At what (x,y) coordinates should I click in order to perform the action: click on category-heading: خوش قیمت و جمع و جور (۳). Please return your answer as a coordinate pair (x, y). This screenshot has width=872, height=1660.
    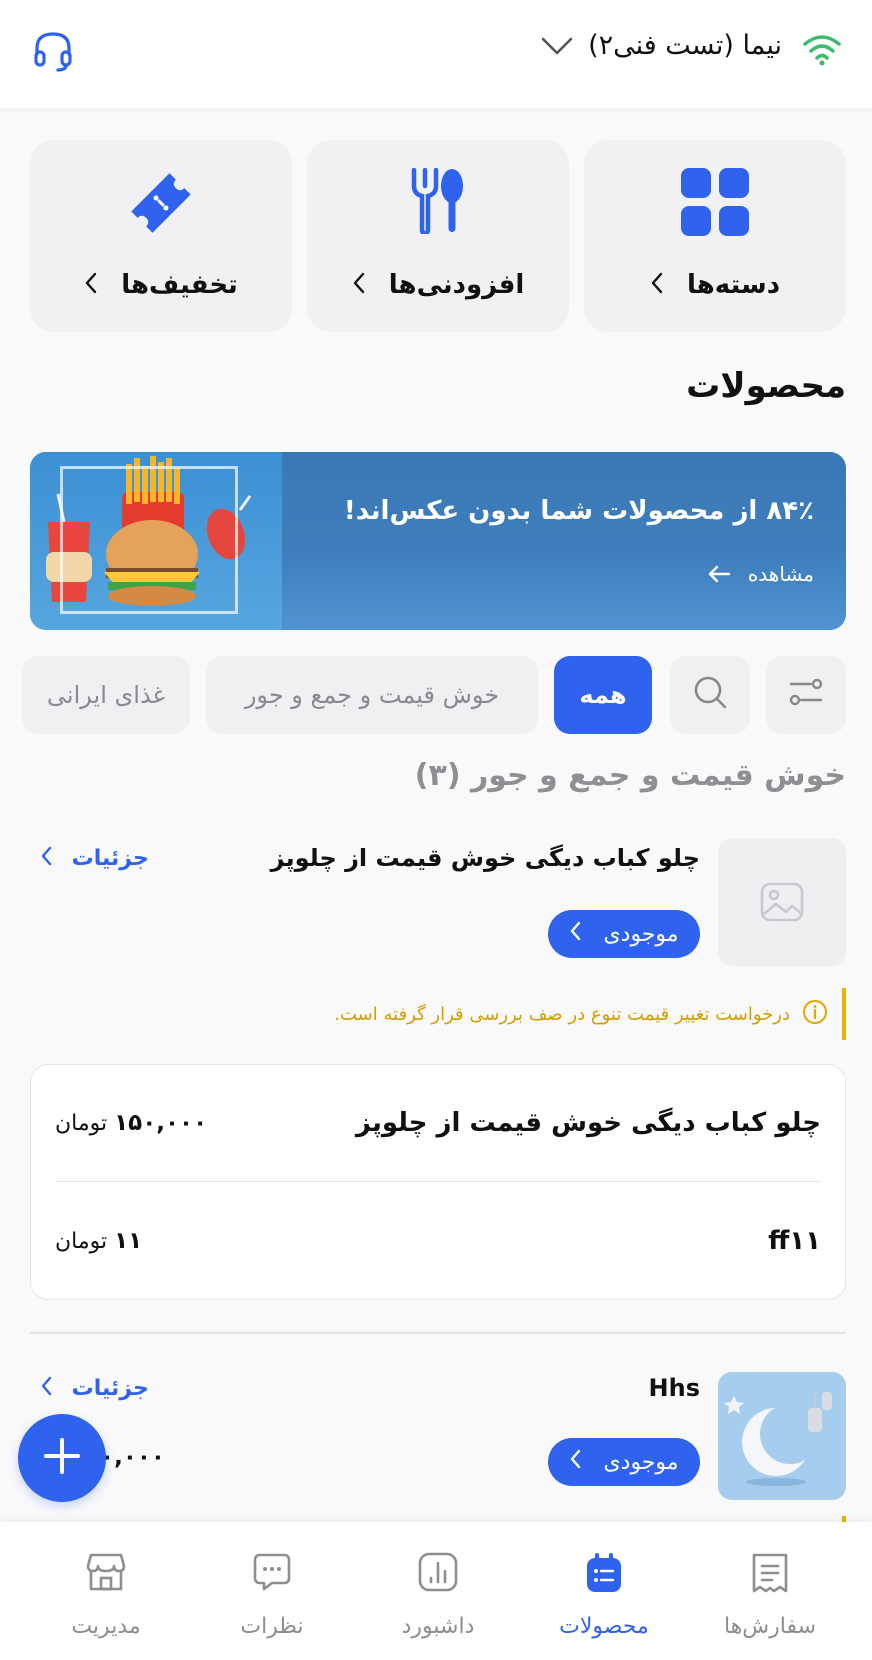
    Looking at the image, I should click on (630, 775).